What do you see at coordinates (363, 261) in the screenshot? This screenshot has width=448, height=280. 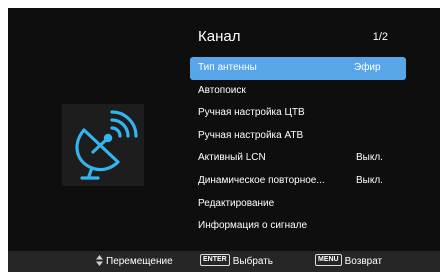 I see `hint-back-label: Возврат` at bounding box center [363, 261].